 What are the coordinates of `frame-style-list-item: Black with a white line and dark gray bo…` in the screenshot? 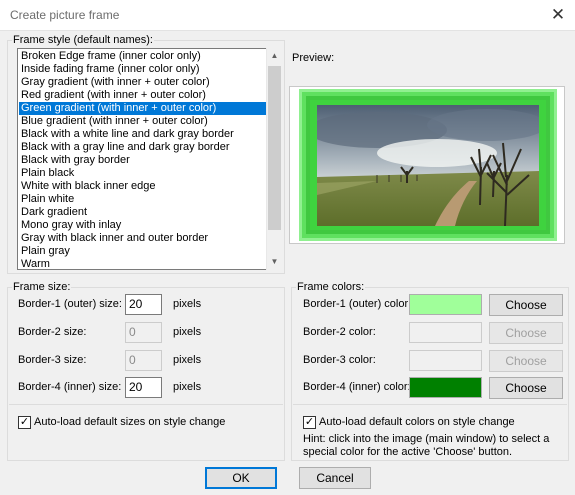 It's located at (143, 134).